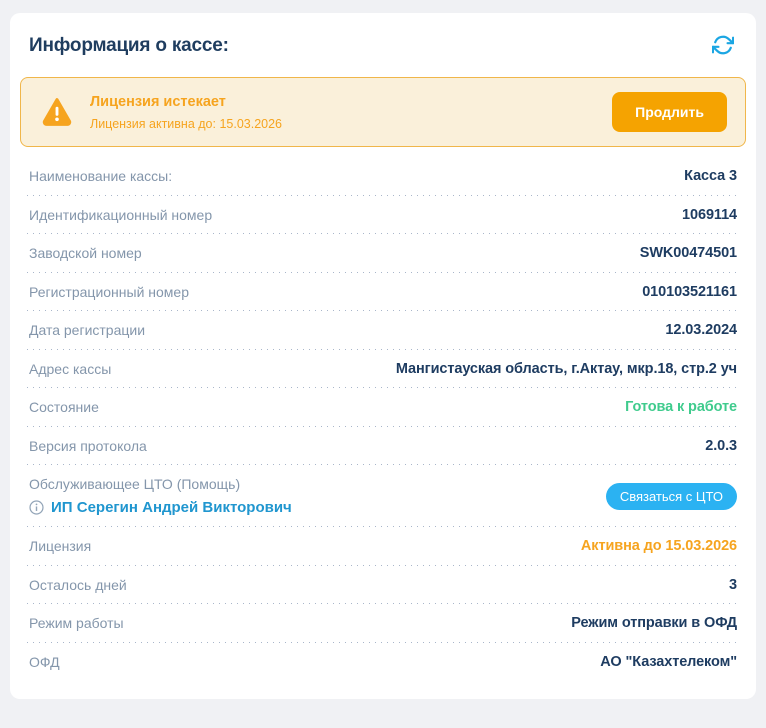  Describe the element at coordinates (681, 407) in the screenshot. I see `status-badge: Готова к работе` at that location.